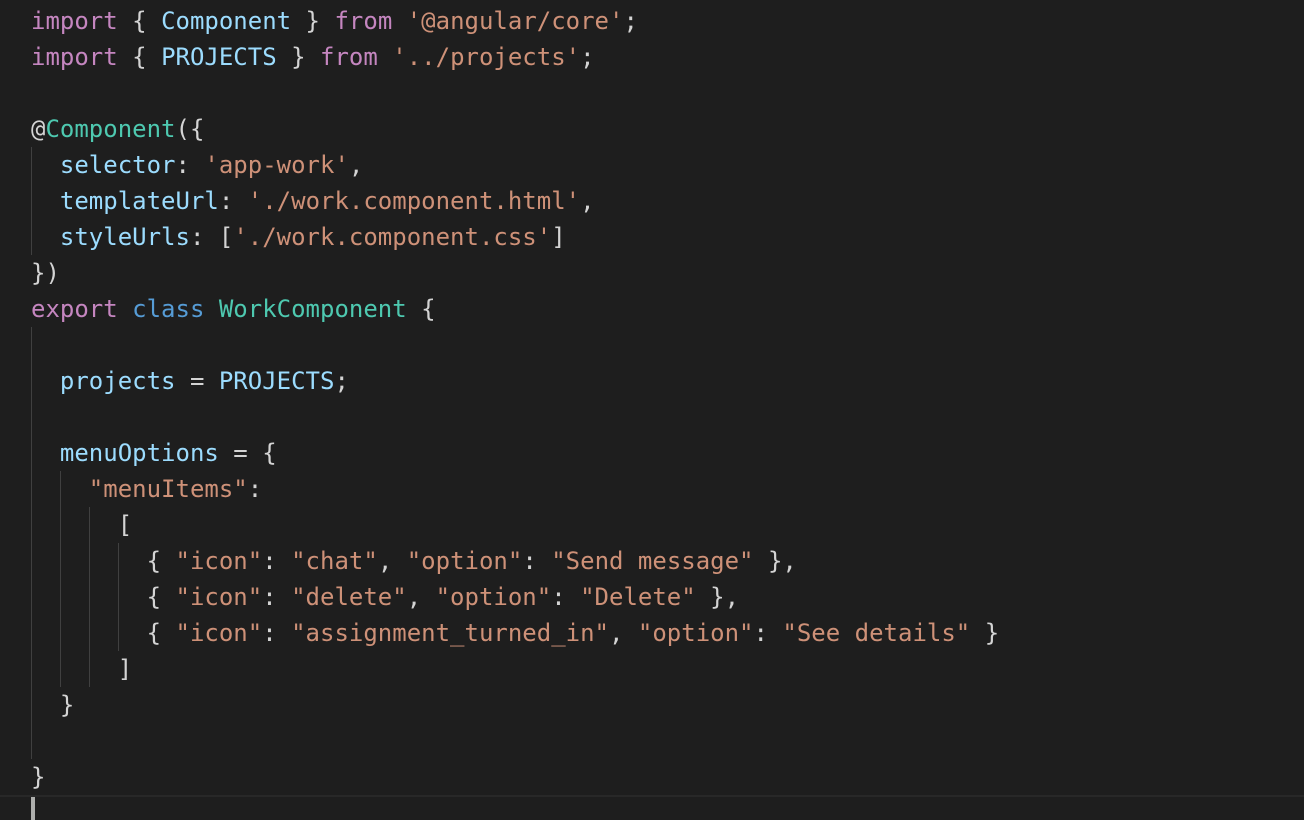  I want to click on code-token: projects, so click(117, 381).